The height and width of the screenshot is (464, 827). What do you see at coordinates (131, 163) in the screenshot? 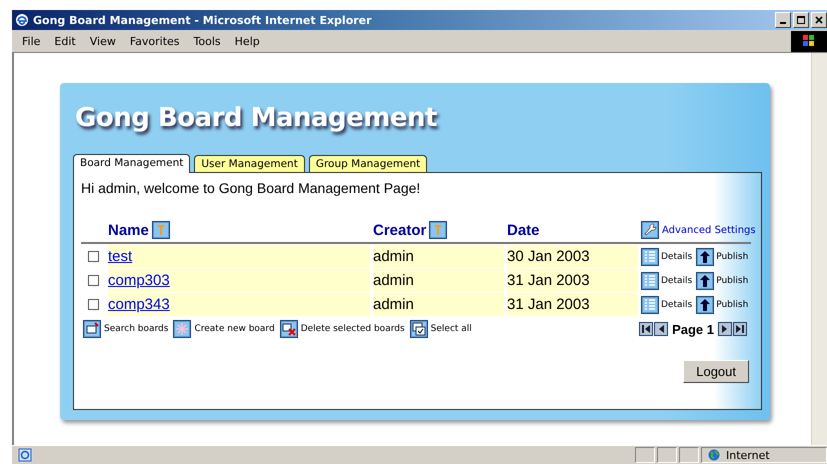
I see `tab: Board Management` at bounding box center [131, 163].